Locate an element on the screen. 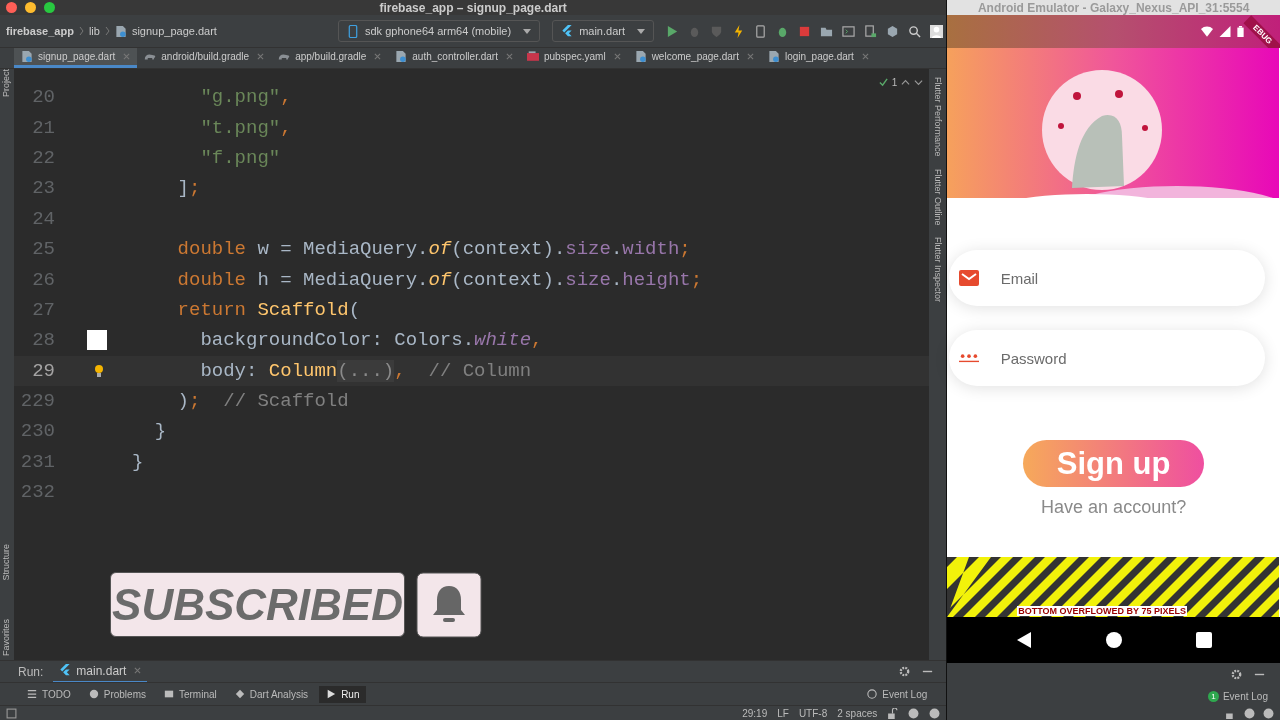 The image size is (1280, 720). cube-icon is located at coordinates (892, 31).